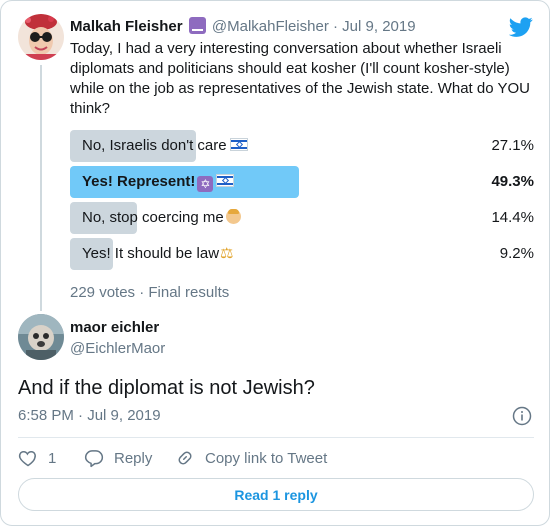 Image resolution: width=550 pixels, height=526 pixels. I want to click on like-button: 1, so click(37, 458).